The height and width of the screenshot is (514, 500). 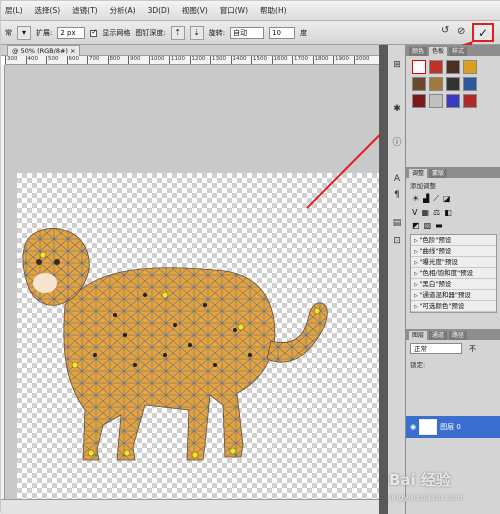 What do you see at coordinates (383, 279) in the screenshot?
I see `collapsed-dock-left` at bounding box center [383, 279].